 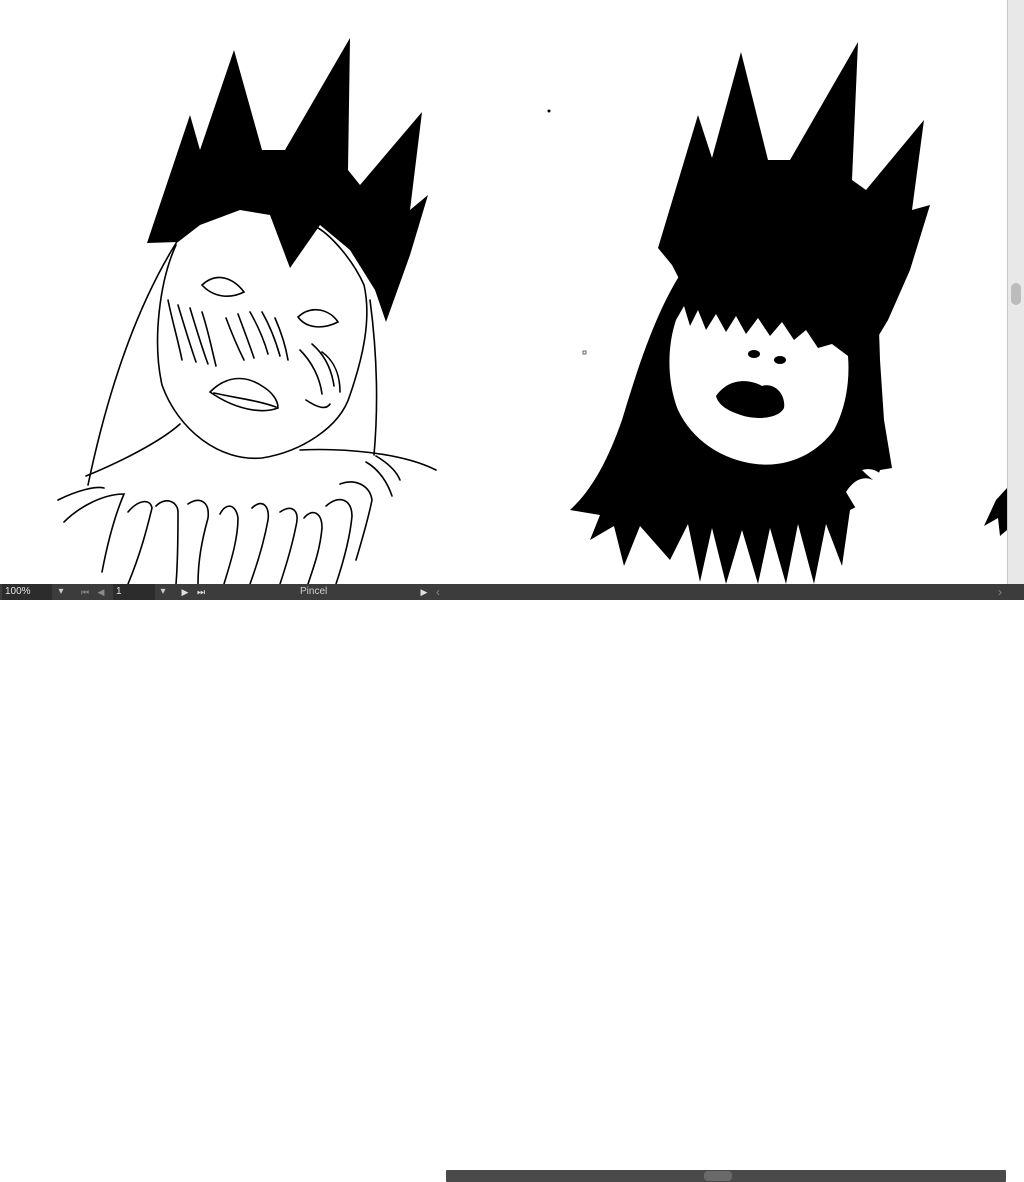 What do you see at coordinates (320, 376) in the screenshot?
I see `sketch-hand-right` at bounding box center [320, 376].